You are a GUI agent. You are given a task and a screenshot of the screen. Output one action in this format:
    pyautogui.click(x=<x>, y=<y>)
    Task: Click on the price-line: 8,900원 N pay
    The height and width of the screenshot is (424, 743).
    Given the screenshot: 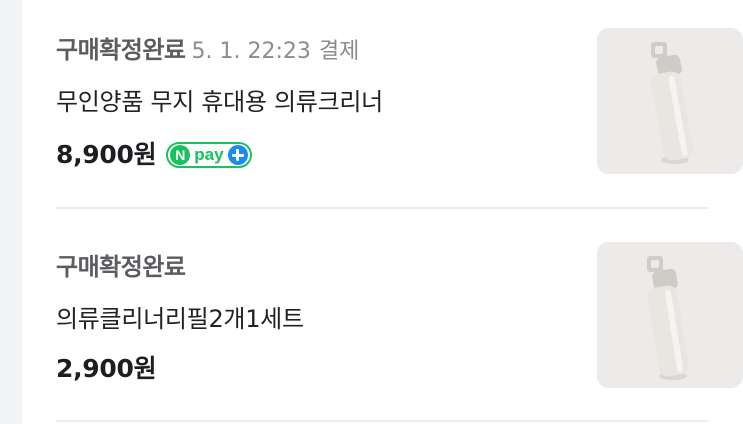 What is the action you would take?
    pyautogui.click(x=154, y=155)
    